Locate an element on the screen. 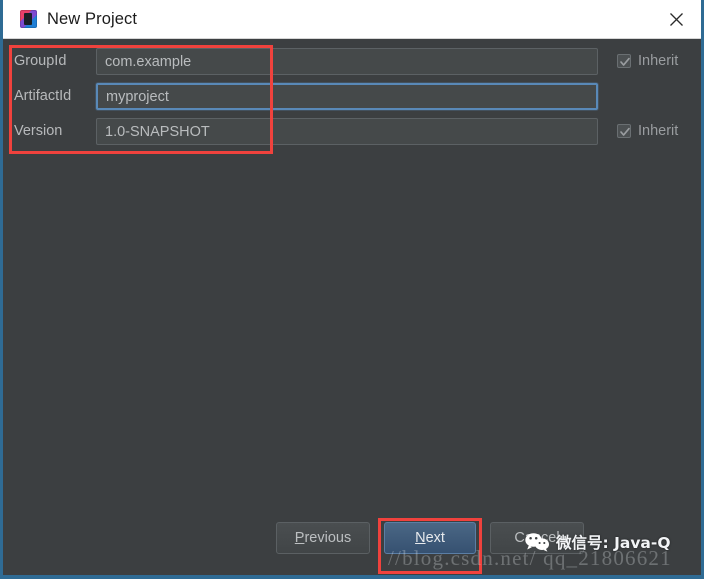 Image resolution: width=704 pixels, height=579 pixels. next-button: Next is located at coordinates (430, 538).